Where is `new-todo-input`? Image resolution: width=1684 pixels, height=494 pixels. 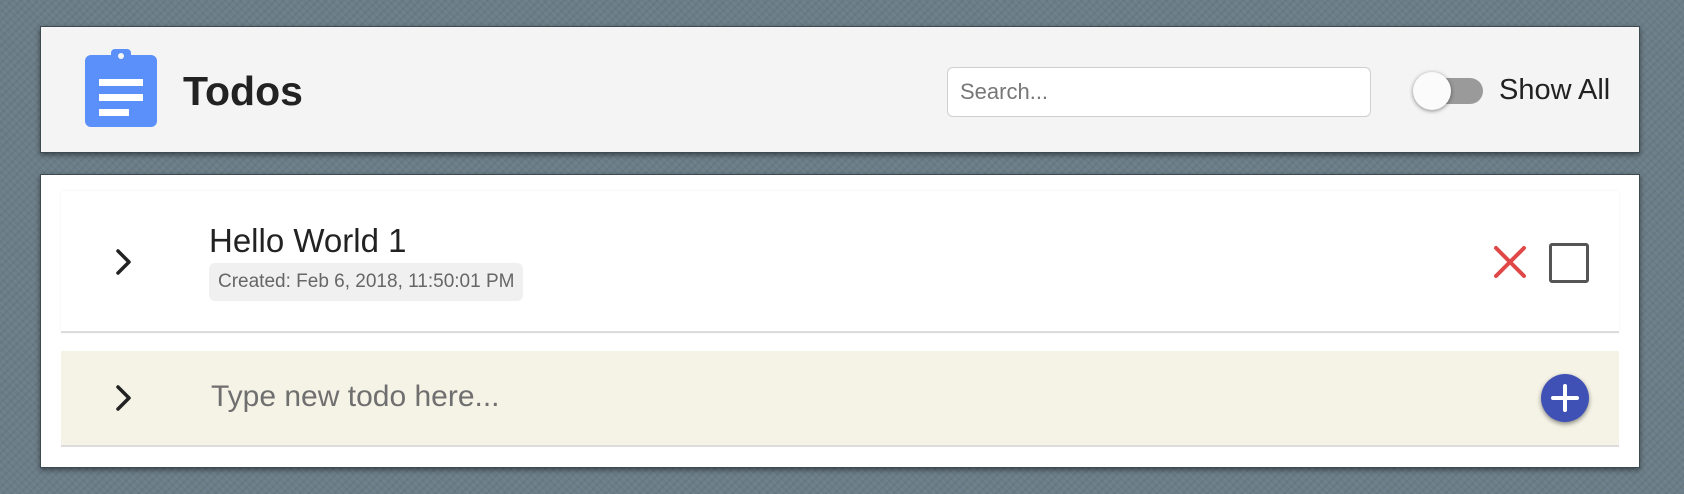 new-todo-input is located at coordinates (831, 397).